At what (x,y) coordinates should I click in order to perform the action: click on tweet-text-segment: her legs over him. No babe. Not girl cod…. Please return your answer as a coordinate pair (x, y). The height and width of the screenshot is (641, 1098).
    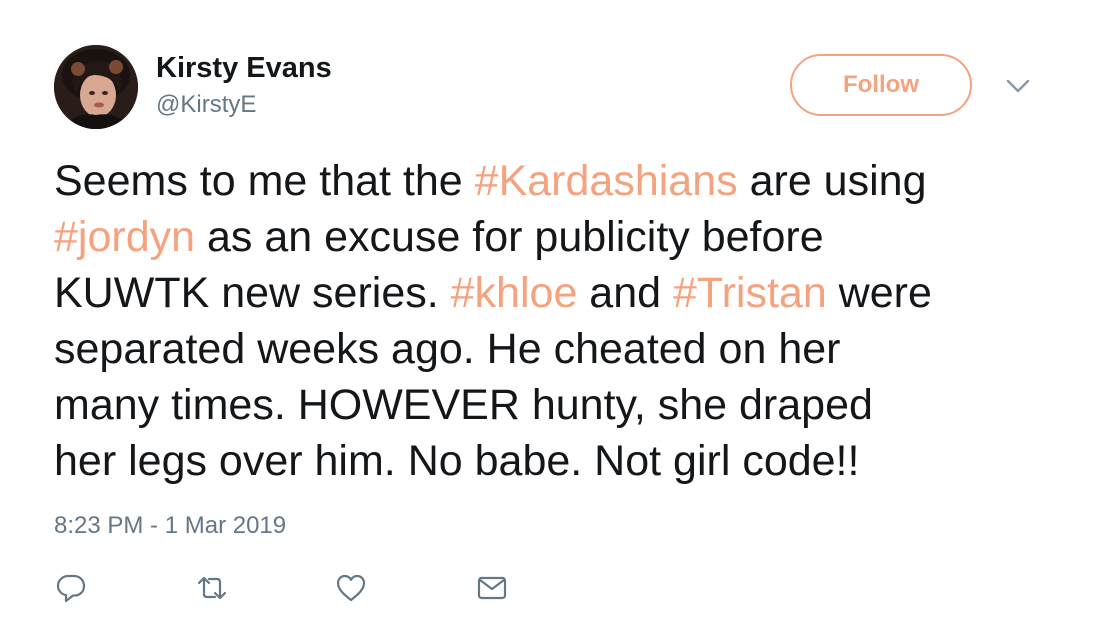
    Looking at the image, I should click on (457, 461).